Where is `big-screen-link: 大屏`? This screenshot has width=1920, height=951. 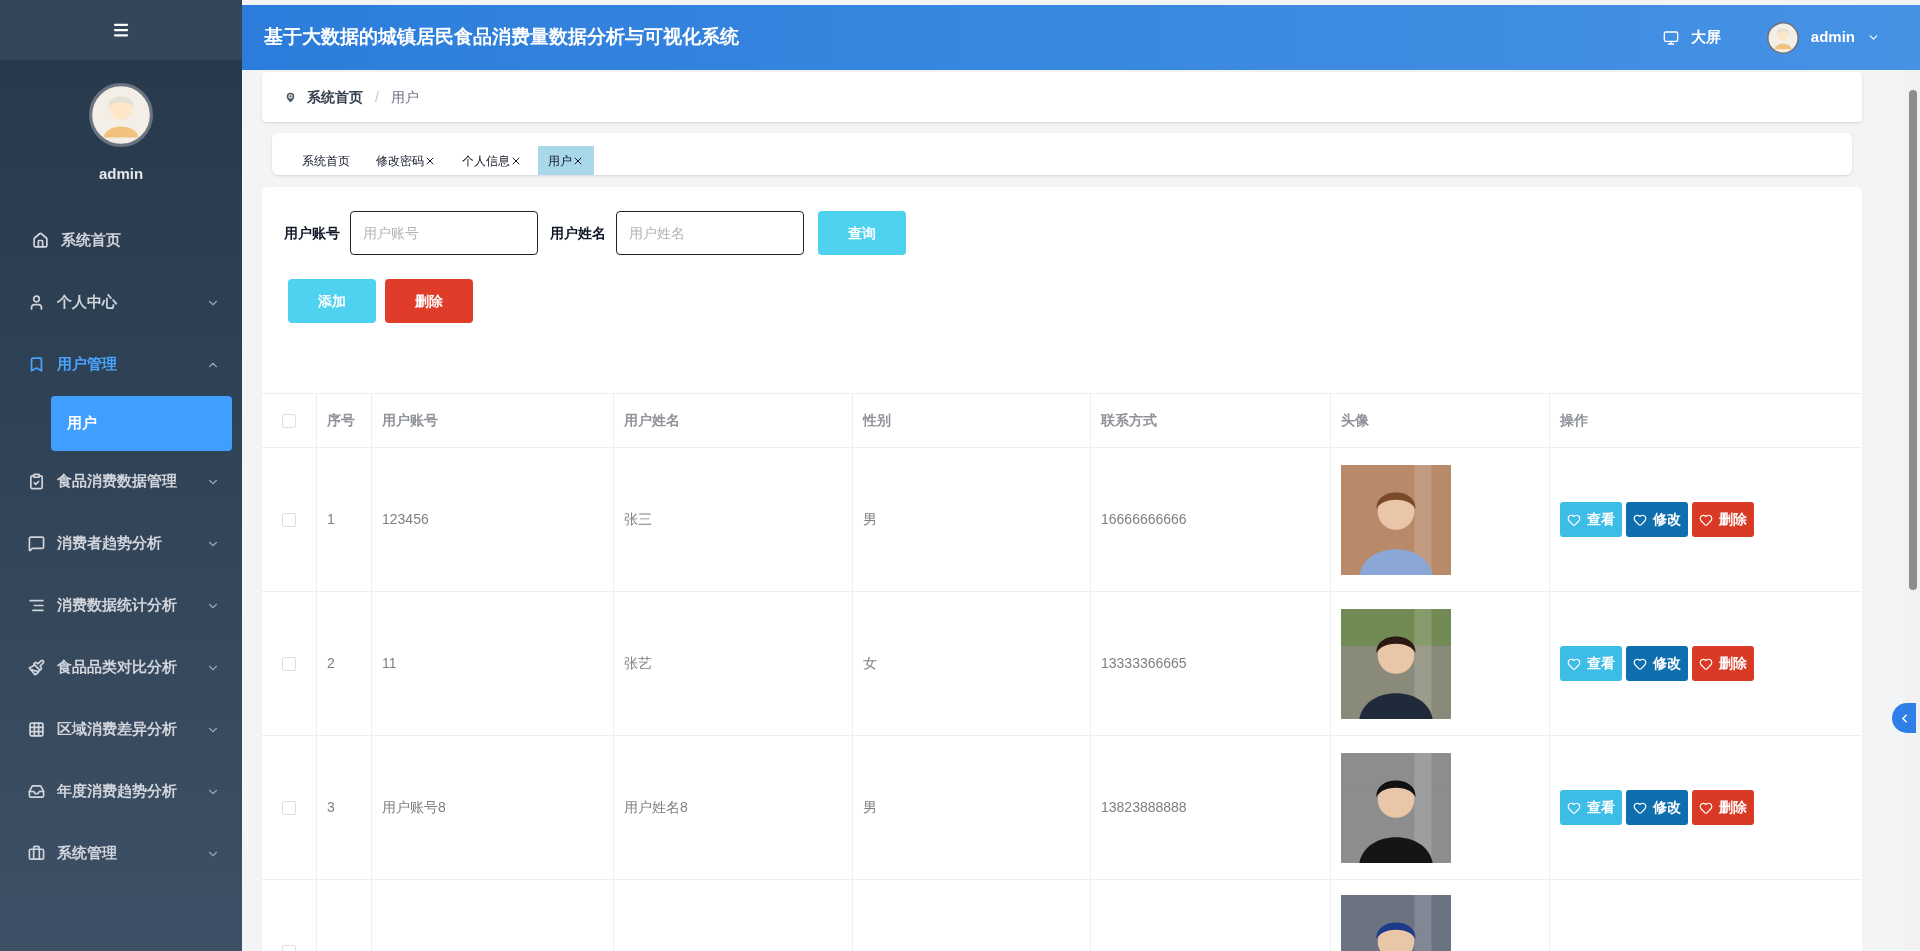
big-screen-link: 大屏 is located at coordinates (1691, 37).